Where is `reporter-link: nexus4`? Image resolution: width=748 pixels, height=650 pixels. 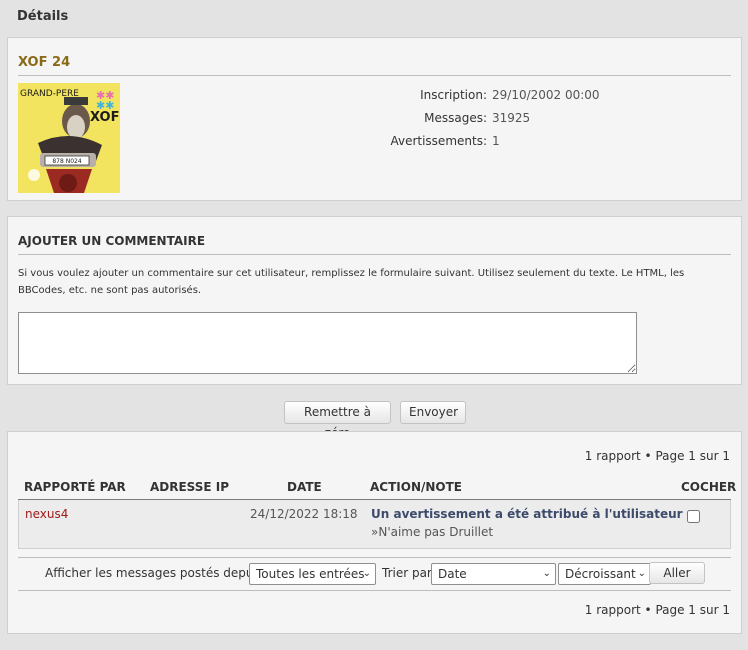
reporter-link: nexus4 is located at coordinates (46, 514).